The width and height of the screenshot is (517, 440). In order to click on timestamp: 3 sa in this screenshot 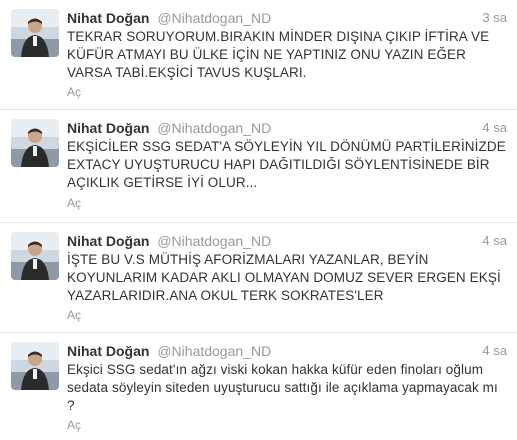, I will do `click(494, 18)`.